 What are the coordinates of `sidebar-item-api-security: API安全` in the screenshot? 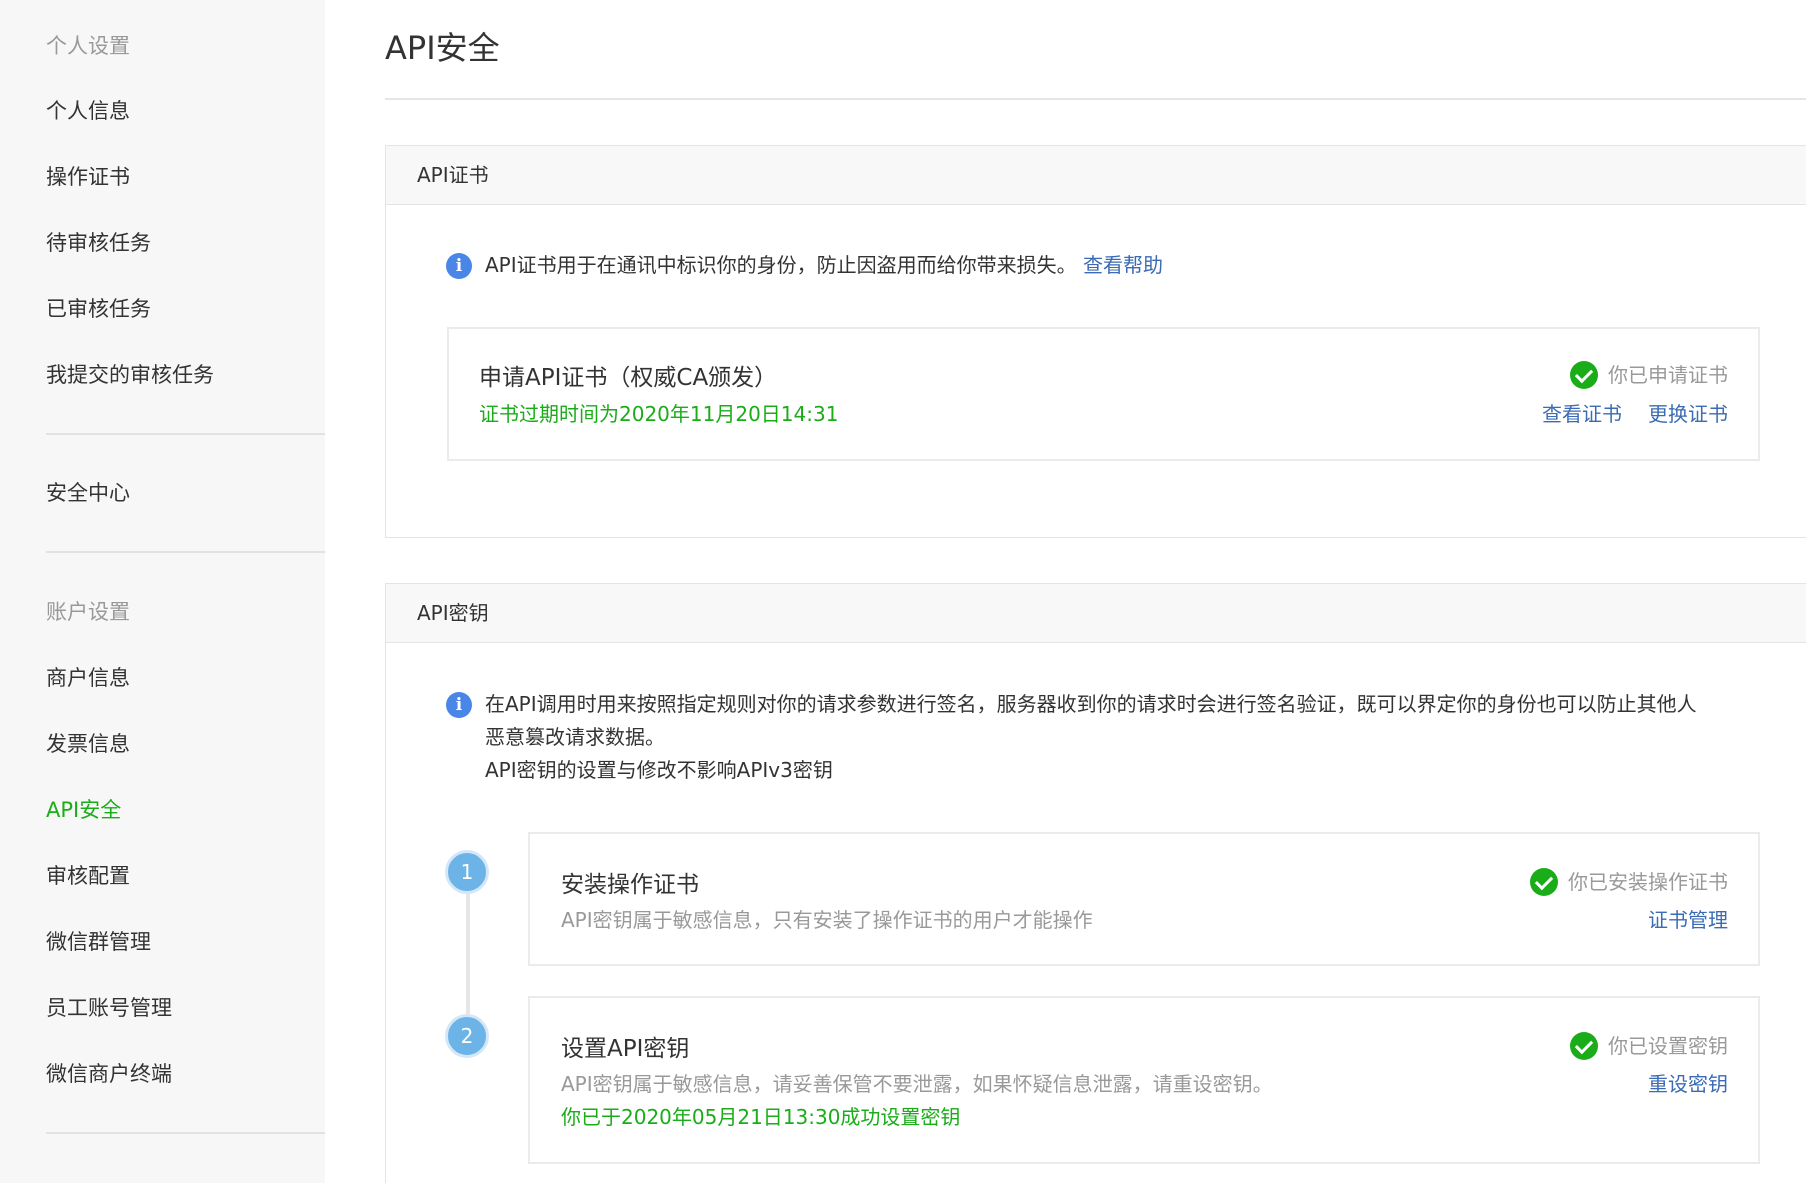 It's located at (83, 810).